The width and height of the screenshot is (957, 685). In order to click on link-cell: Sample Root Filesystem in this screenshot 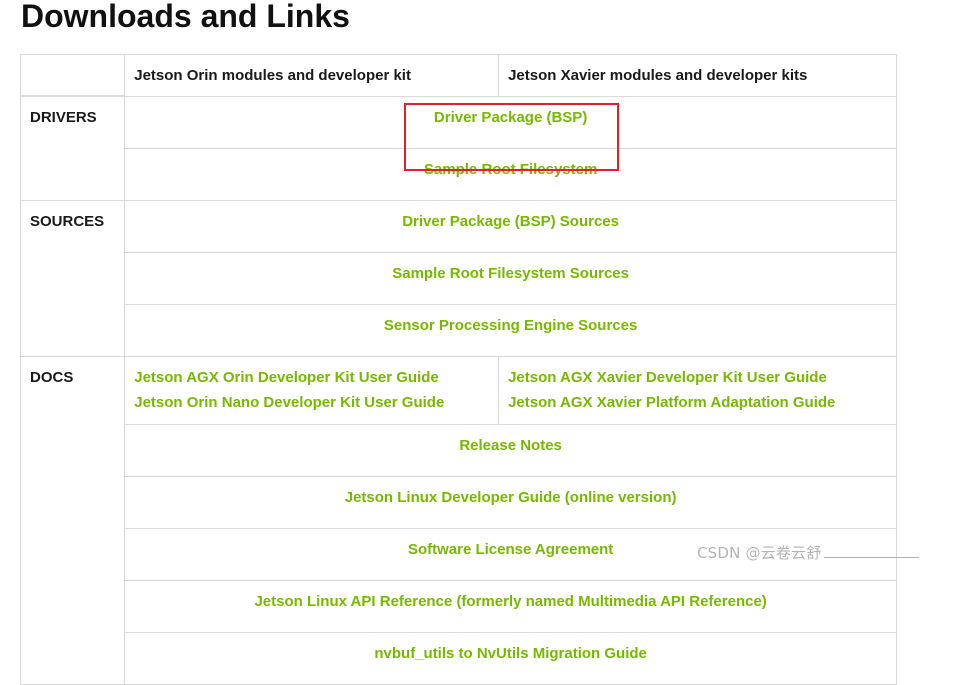, I will do `click(510, 174)`.